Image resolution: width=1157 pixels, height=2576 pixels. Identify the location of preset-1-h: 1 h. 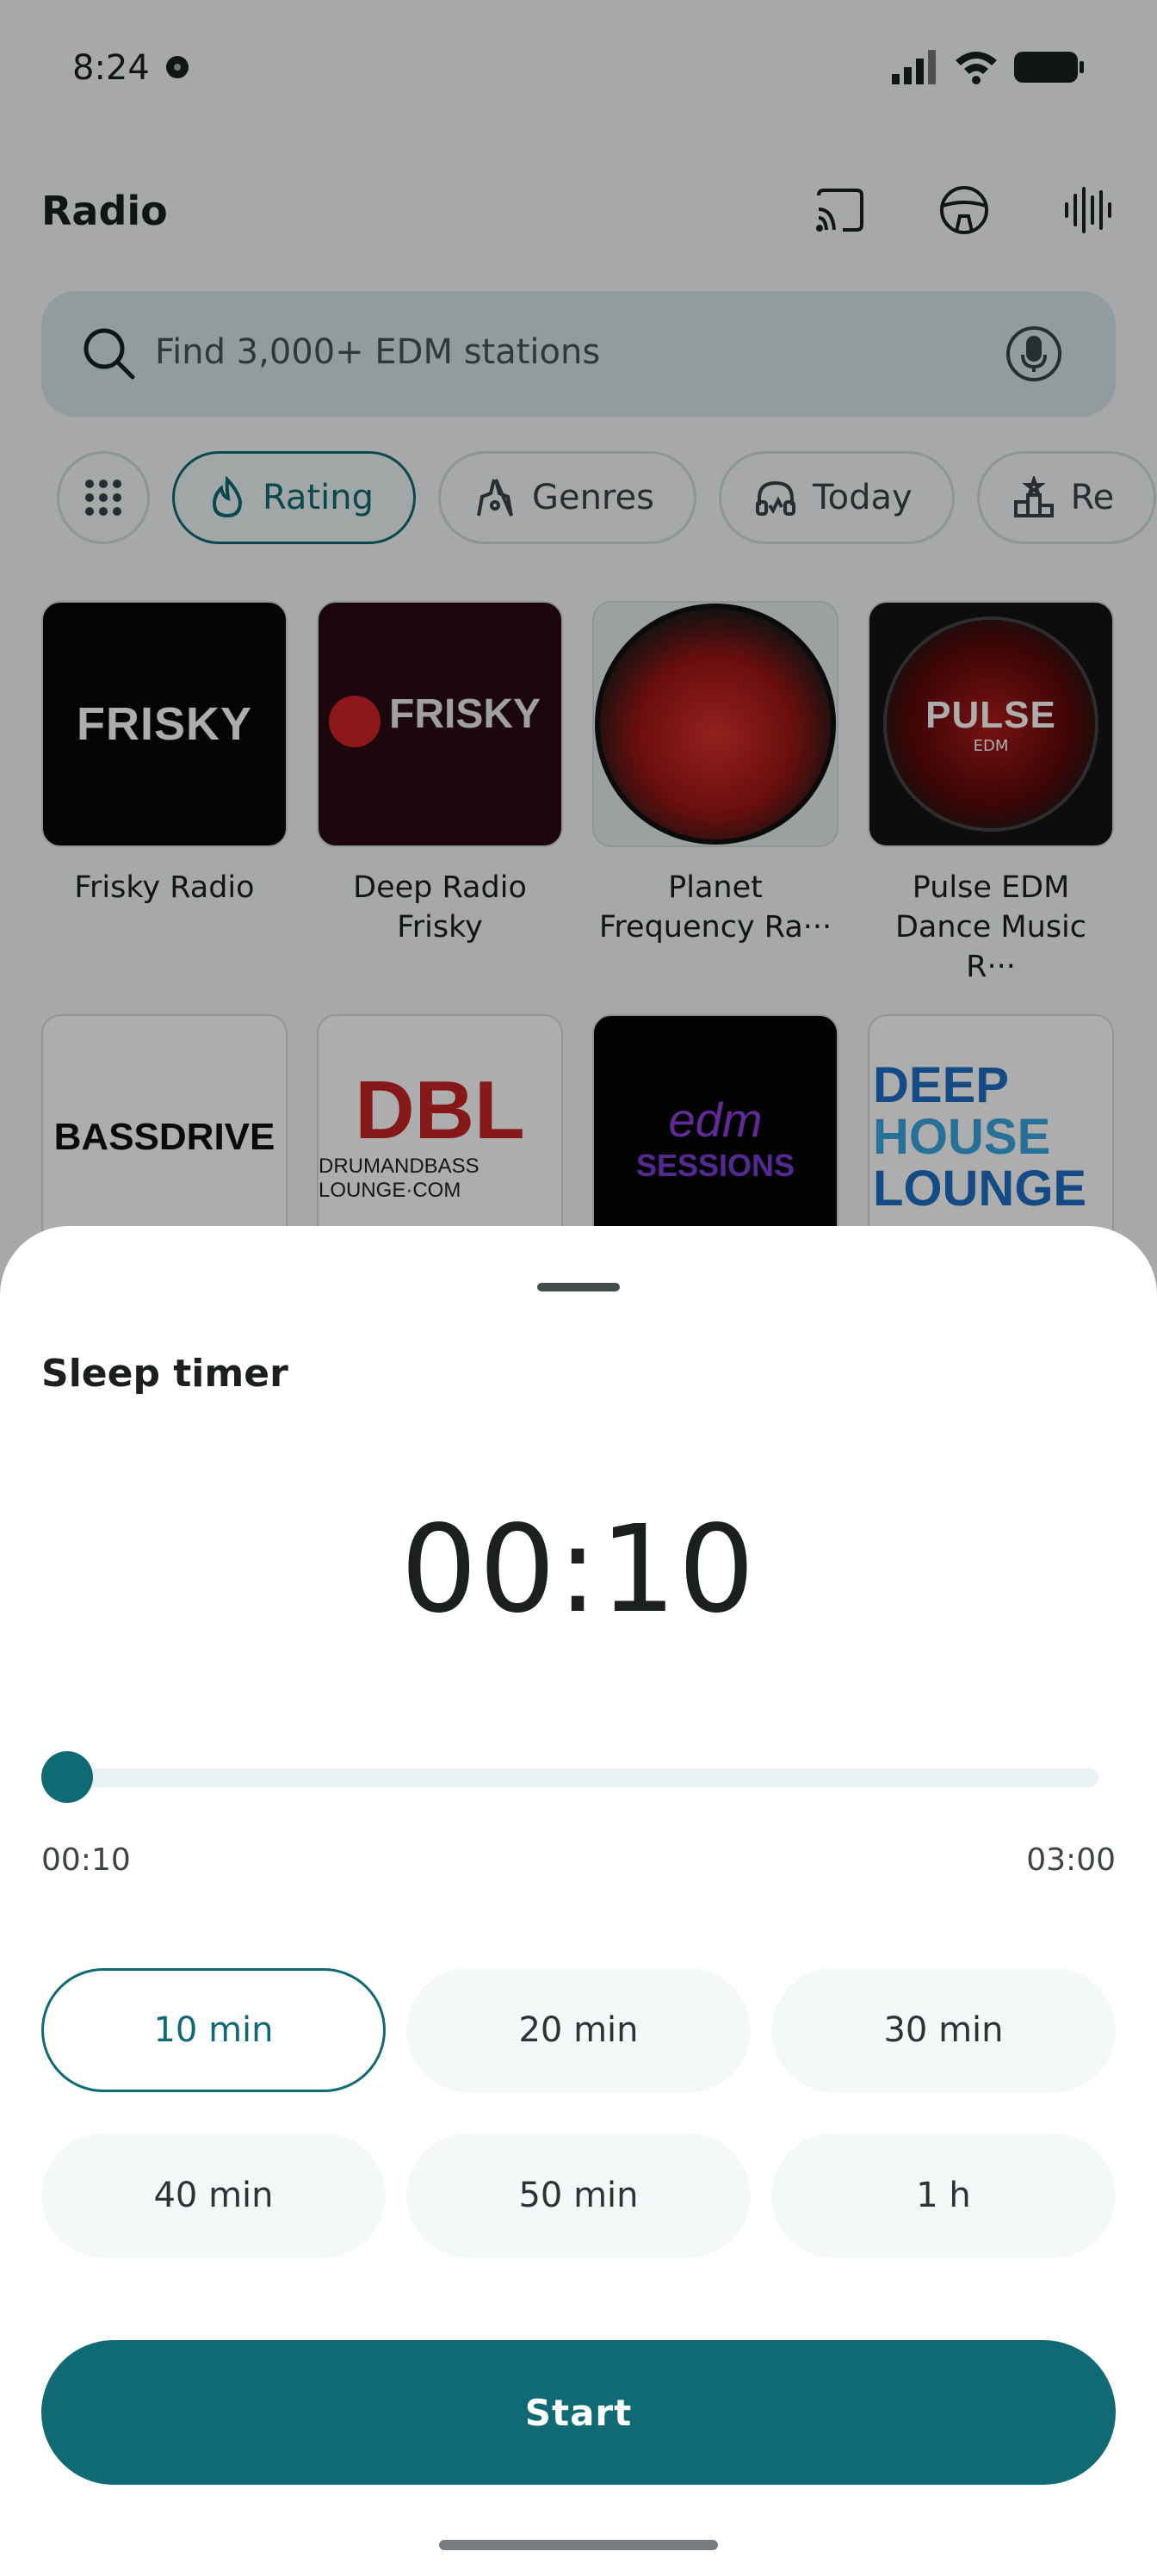
(944, 2195).